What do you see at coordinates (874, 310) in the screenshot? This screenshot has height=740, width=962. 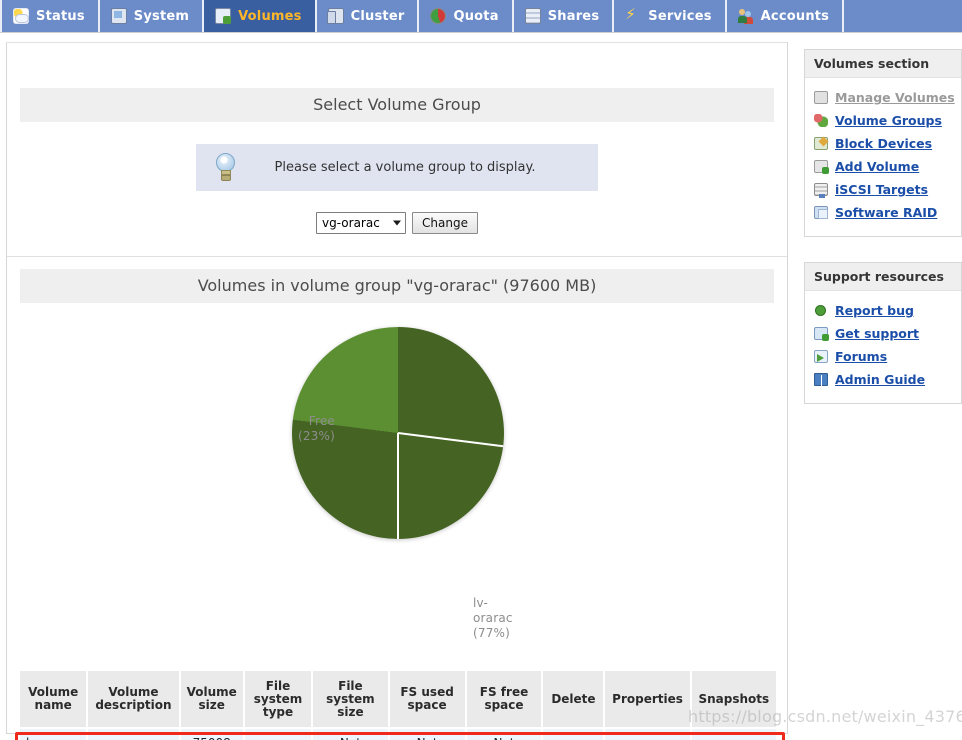 I see `sidebar-item-label: Report bug` at bounding box center [874, 310].